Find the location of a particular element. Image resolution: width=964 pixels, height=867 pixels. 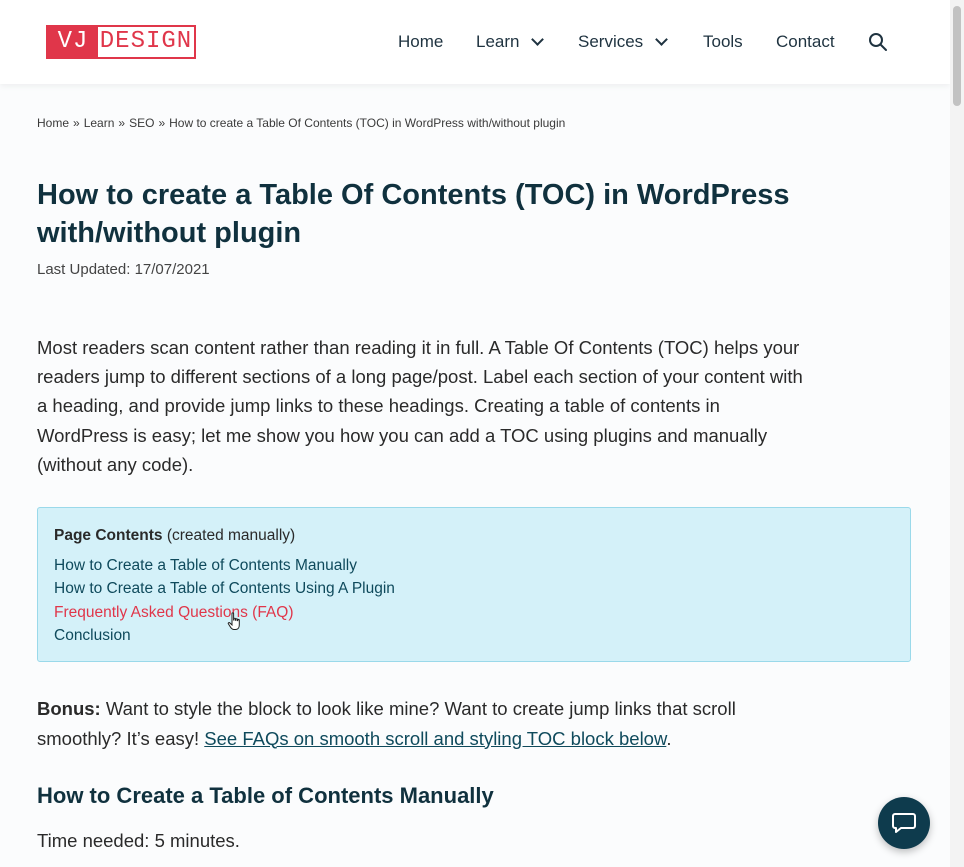

chat-icon is located at coordinates (904, 823).